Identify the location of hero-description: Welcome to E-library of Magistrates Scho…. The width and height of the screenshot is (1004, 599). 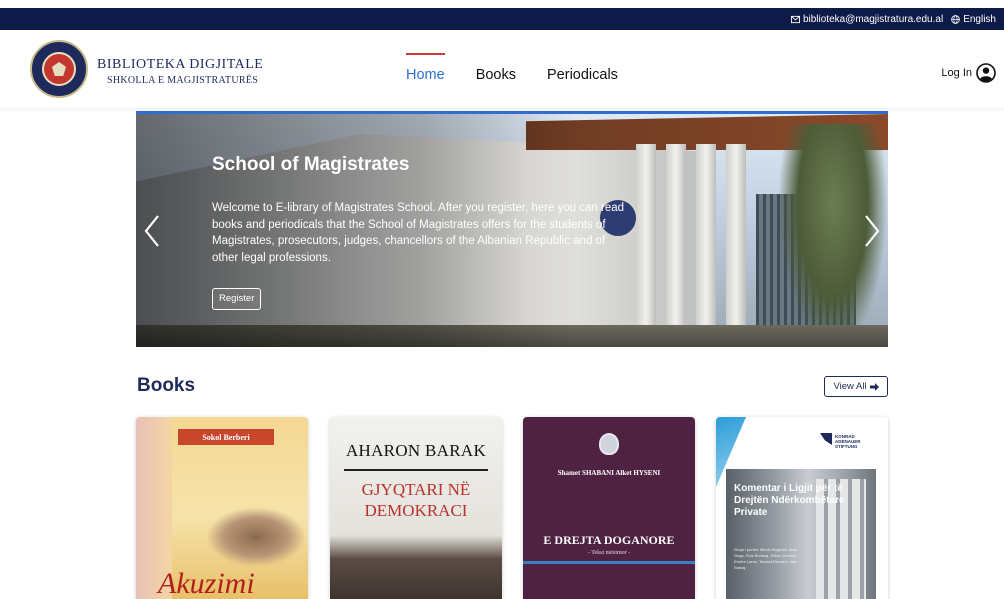
(418, 233).